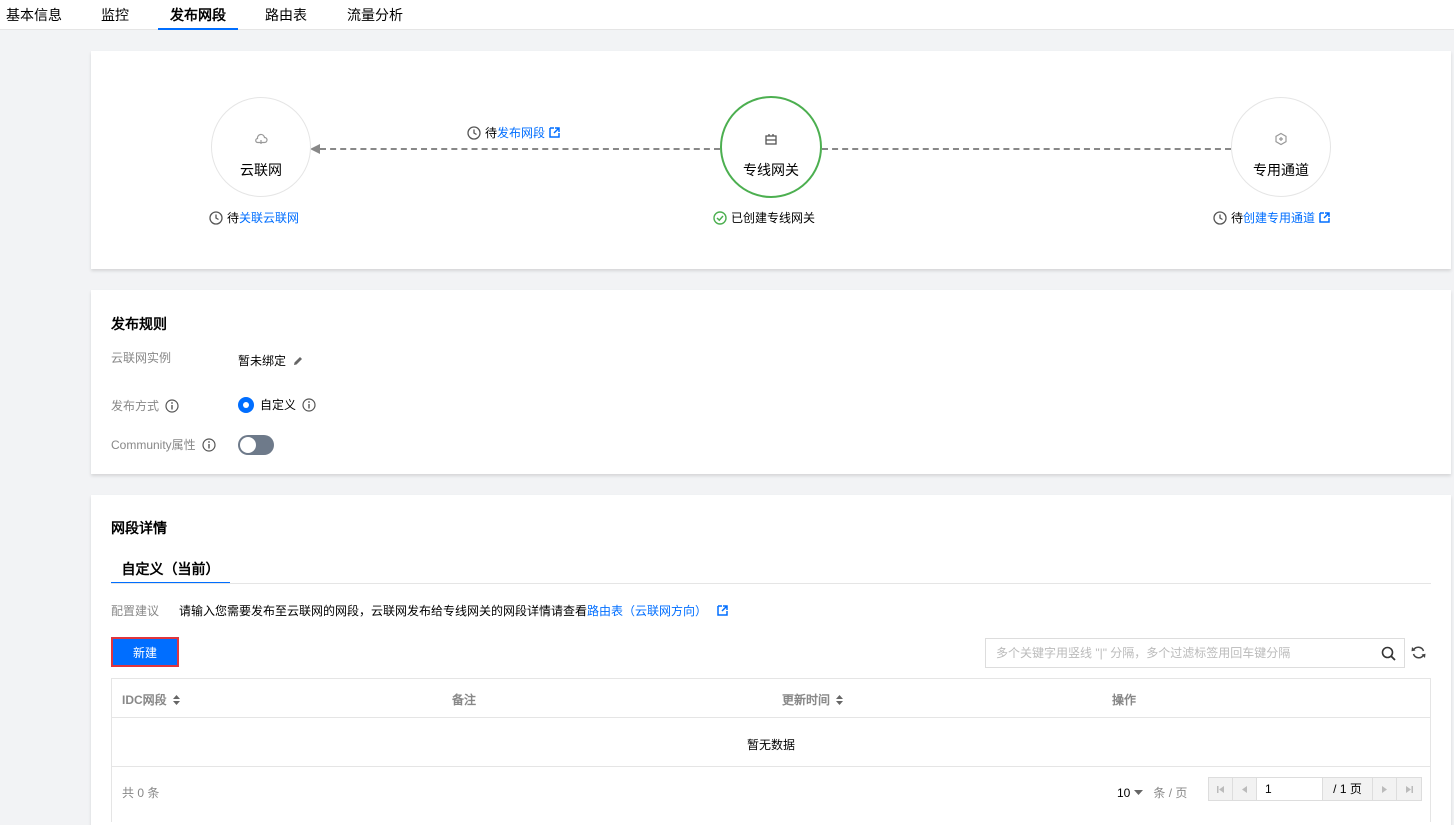 The width and height of the screenshot is (1454, 825). Describe the element at coordinates (135, 611) in the screenshot. I see `hint-label: 配置建议` at that location.